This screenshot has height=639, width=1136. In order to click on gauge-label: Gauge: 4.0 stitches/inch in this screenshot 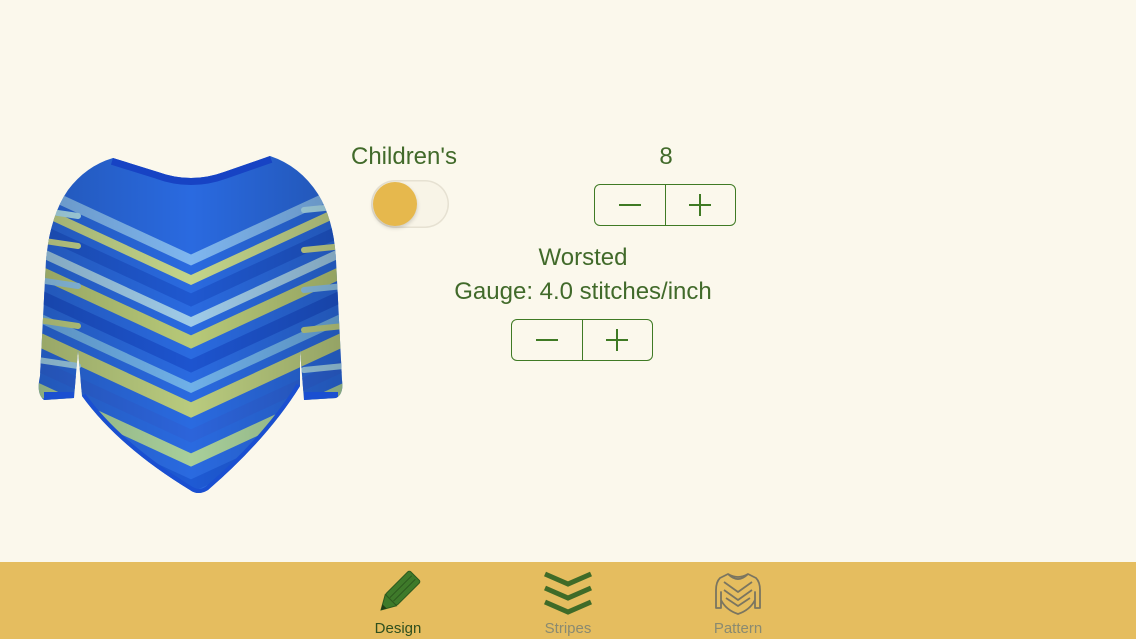, I will do `click(583, 291)`.